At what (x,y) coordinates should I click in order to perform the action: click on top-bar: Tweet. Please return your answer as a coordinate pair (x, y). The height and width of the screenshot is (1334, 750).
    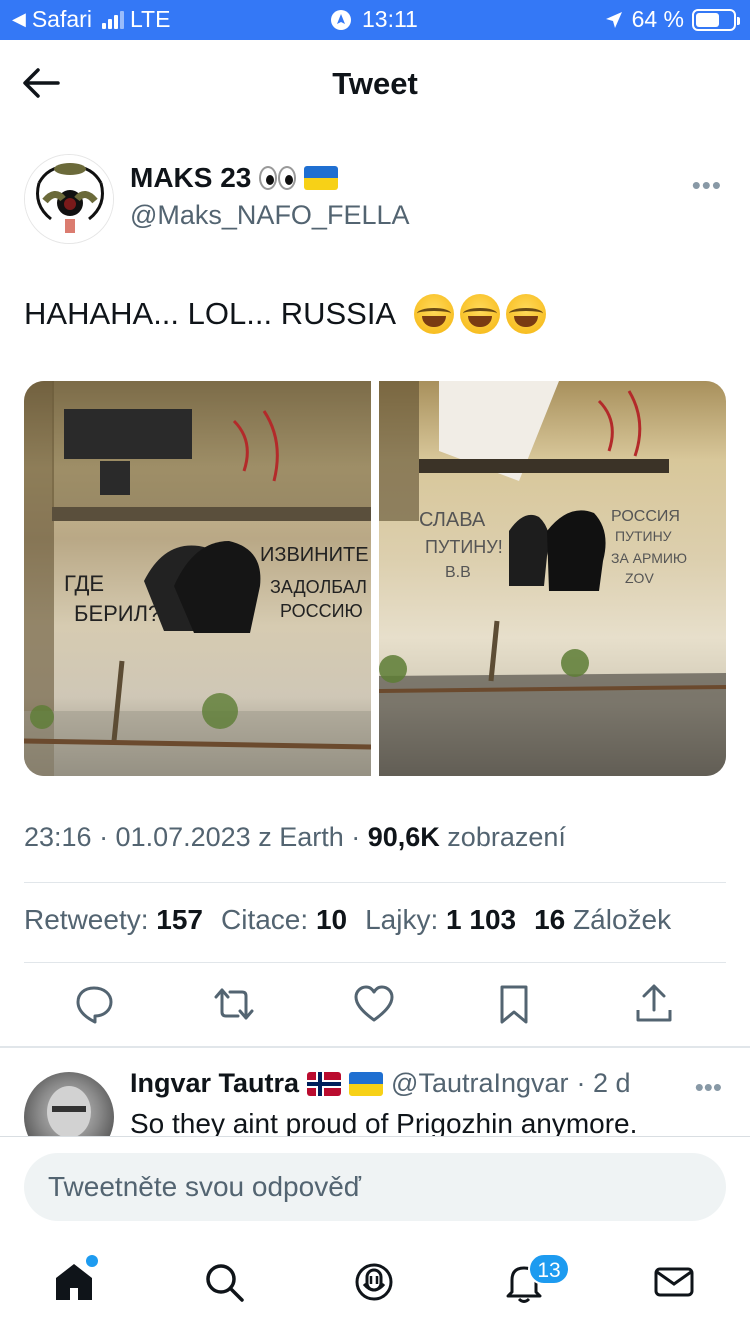
    Looking at the image, I should click on (375, 84).